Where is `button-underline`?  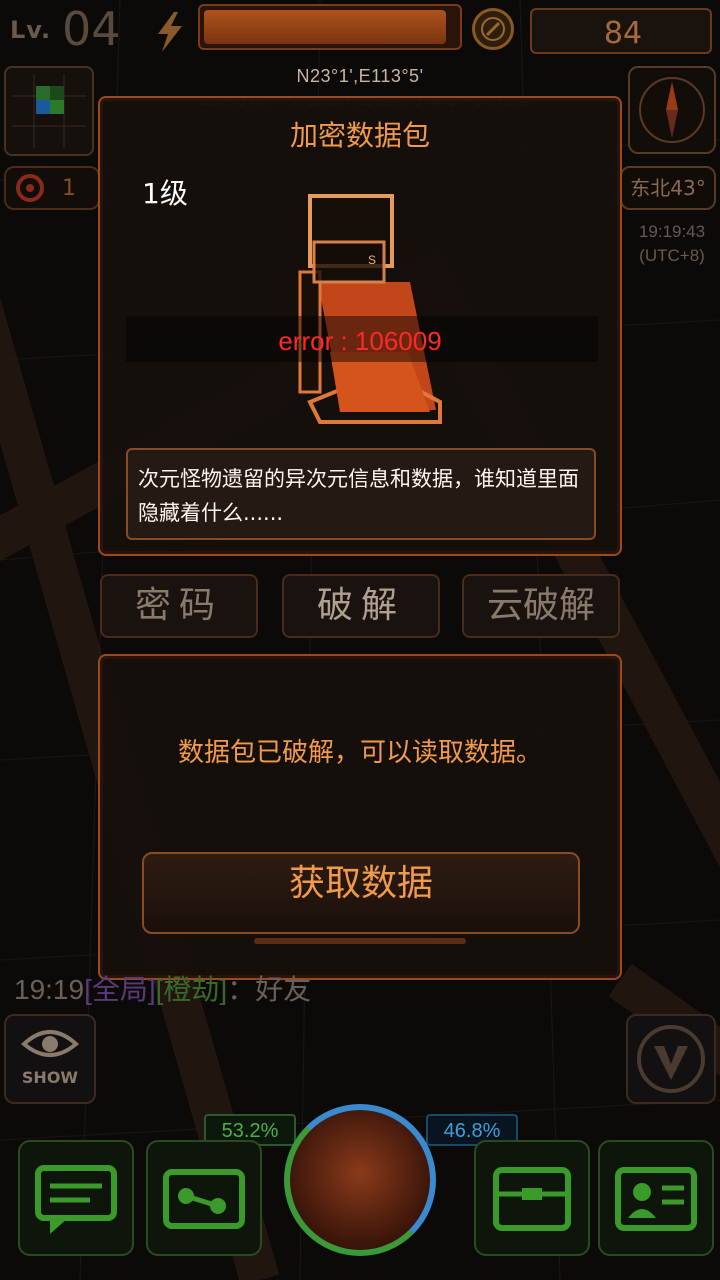 button-underline is located at coordinates (360, 941).